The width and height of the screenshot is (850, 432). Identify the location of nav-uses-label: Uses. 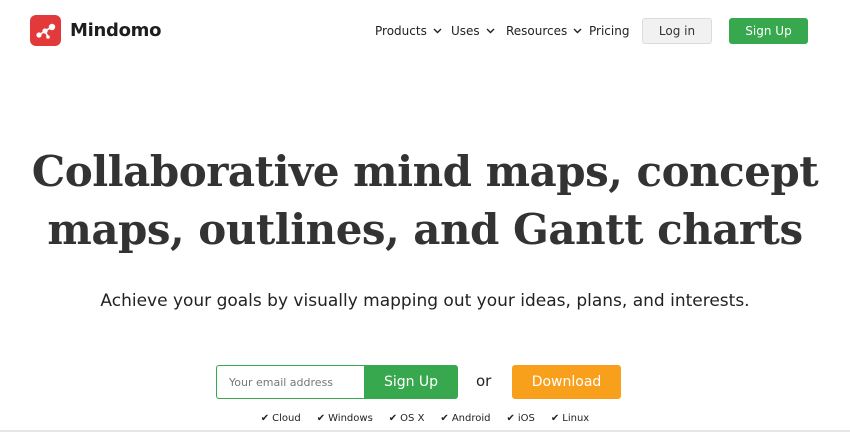
(465, 31).